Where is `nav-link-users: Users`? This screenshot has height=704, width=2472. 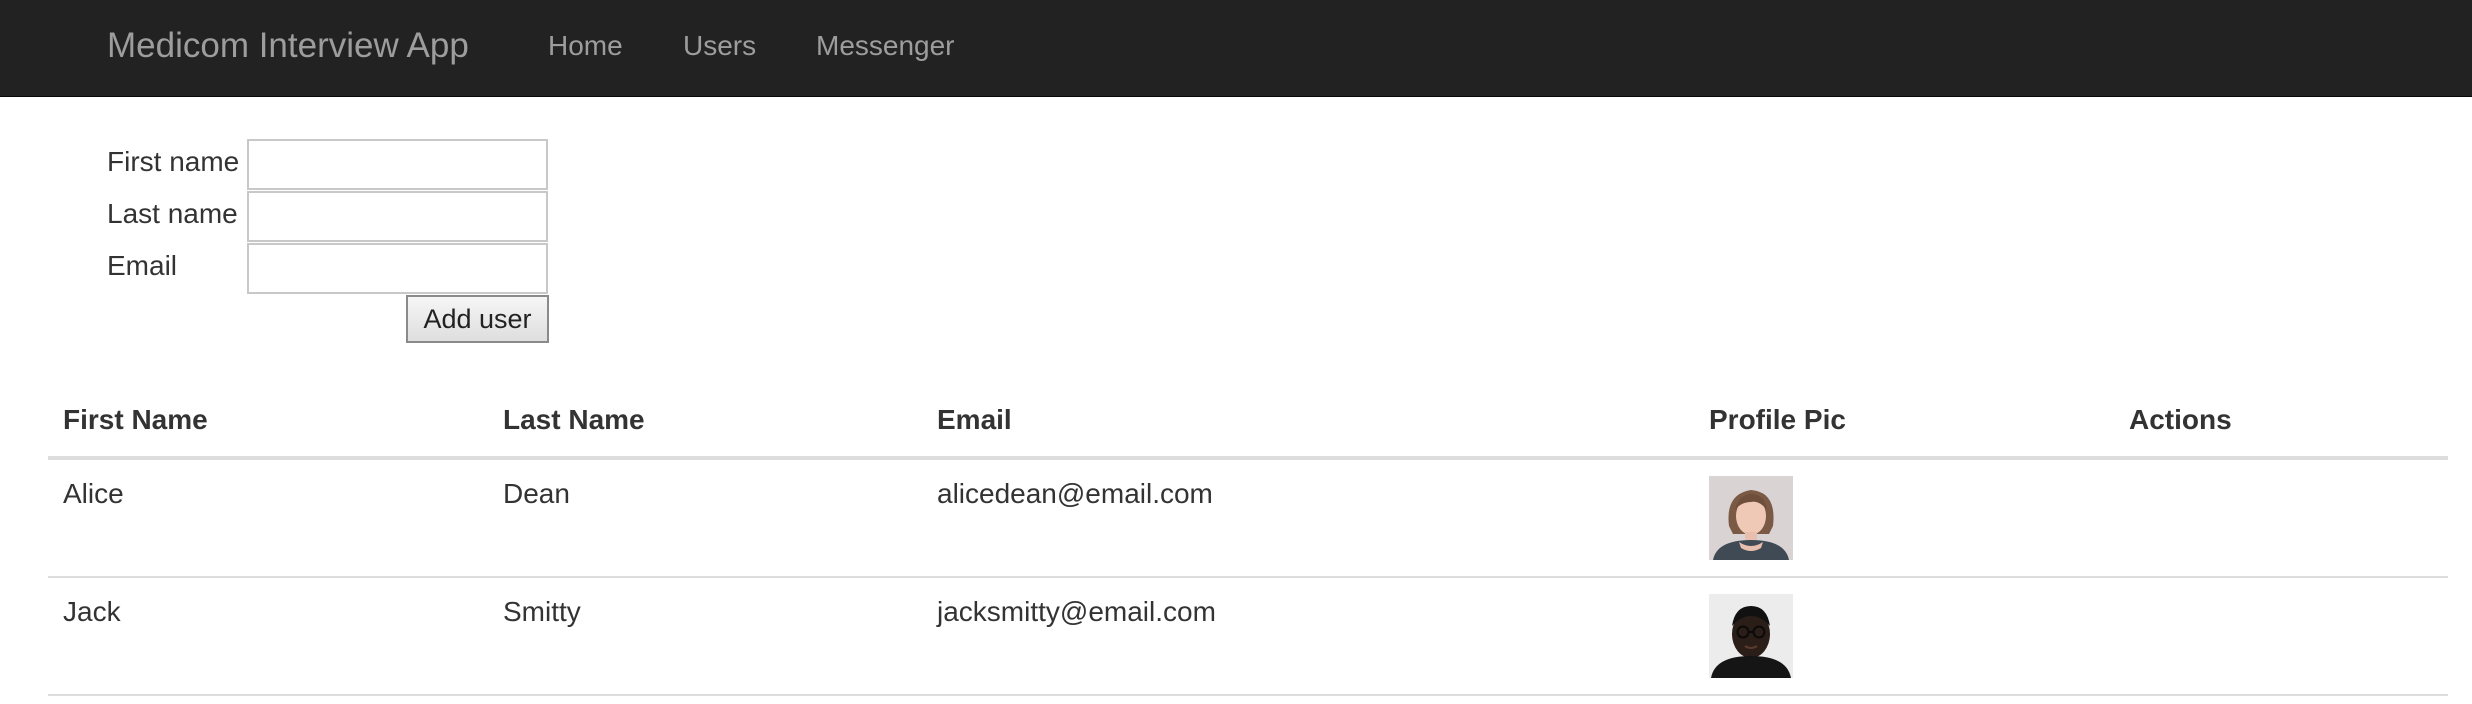 nav-link-users: Users is located at coordinates (719, 48).